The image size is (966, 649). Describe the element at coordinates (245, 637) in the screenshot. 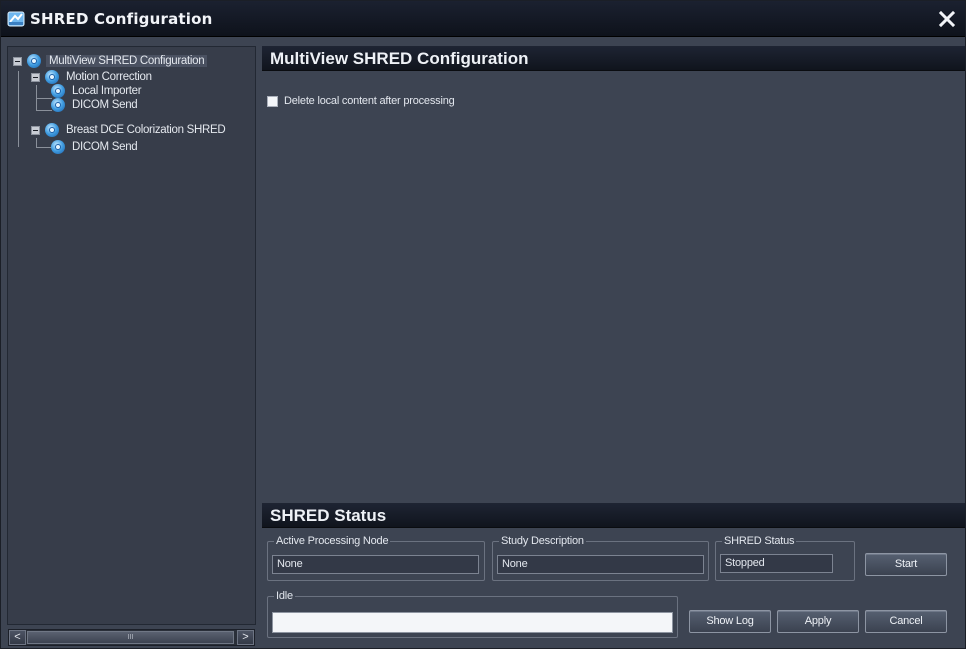

I see `scroll-right-icon: >` at that location.